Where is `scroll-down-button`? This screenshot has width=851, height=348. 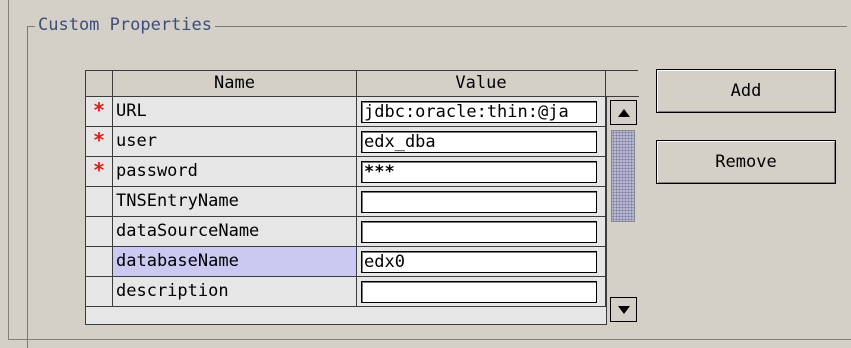
scroll-down-button is located at coordinates (623, 309).